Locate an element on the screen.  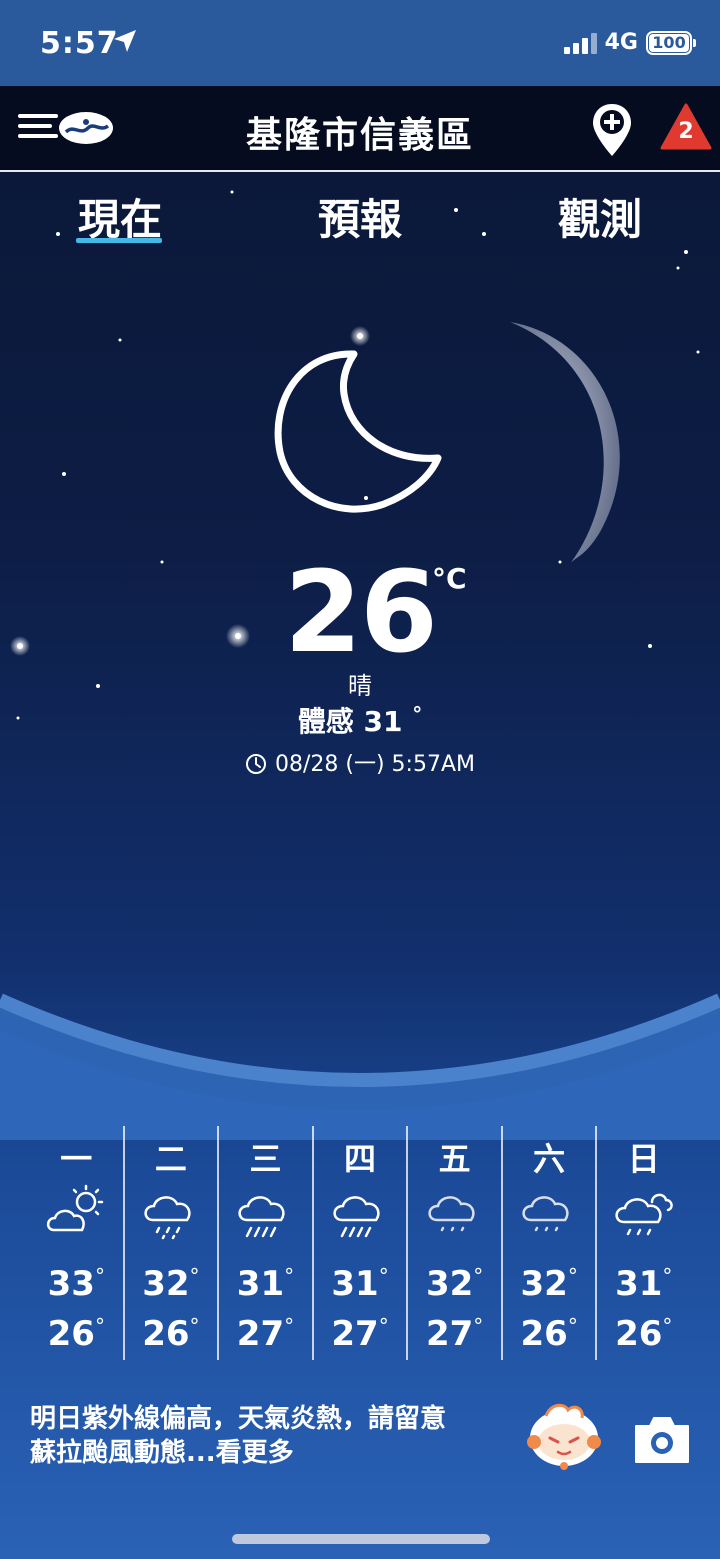
feels-like-degree: ° is located at coordinates (417, 714).